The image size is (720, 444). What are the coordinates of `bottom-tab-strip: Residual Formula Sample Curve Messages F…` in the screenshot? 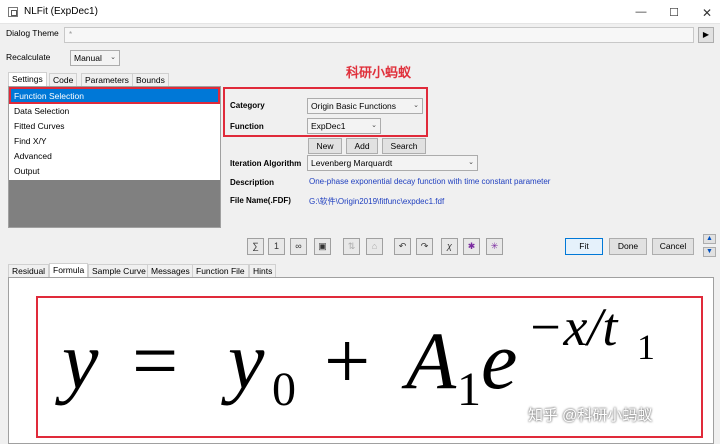 It's located at (158, 270).